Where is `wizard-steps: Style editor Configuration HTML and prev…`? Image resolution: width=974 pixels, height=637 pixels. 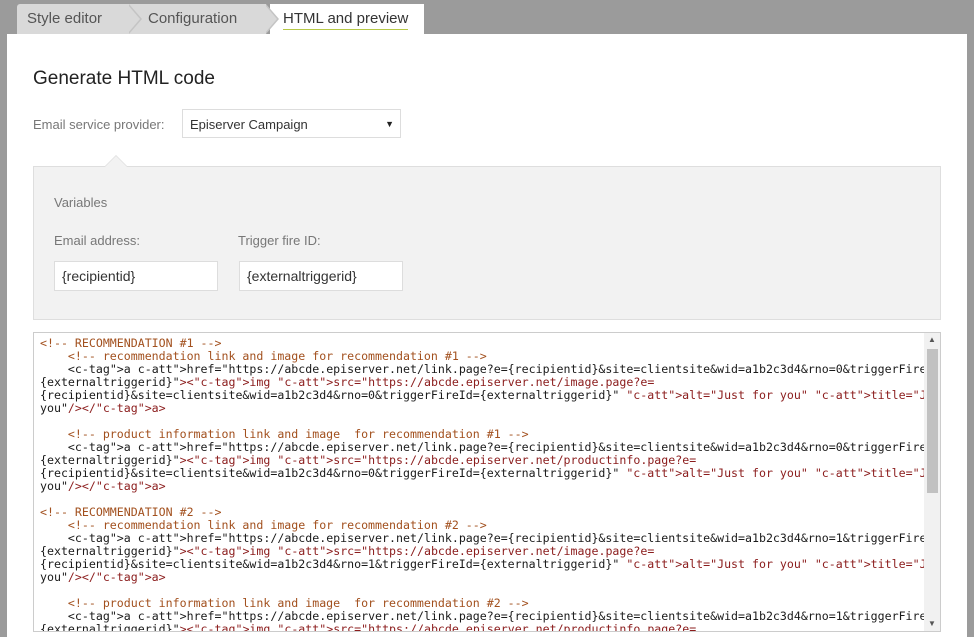 wizard-steps: Style editor Configuration HTML and prev… is located at coordinates (487, 17).